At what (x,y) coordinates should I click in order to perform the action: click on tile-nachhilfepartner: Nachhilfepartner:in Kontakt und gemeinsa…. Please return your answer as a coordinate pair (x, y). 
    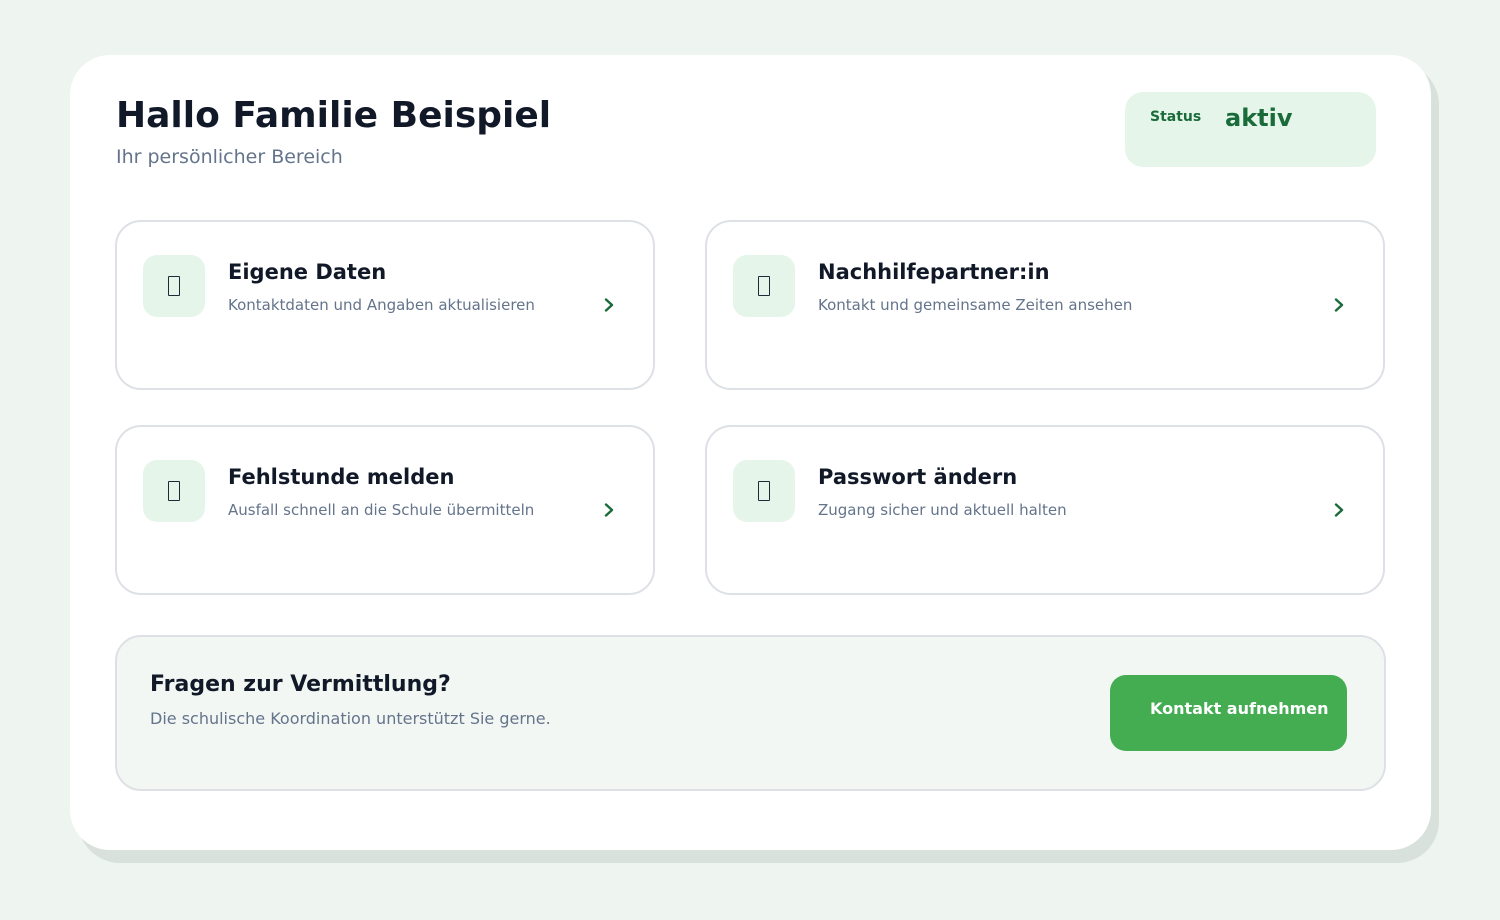
    Looking at the image, I should click on (1045, 305).